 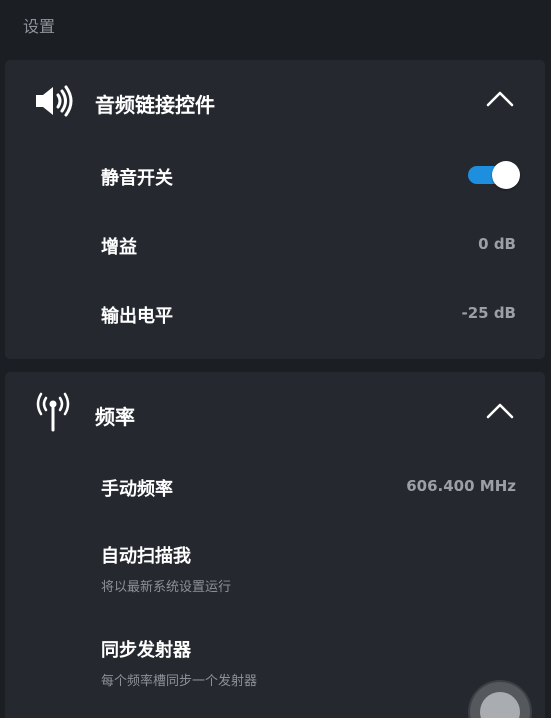 I want to click on mute-switch-row: 静音开关, so click(x=275, y=175).